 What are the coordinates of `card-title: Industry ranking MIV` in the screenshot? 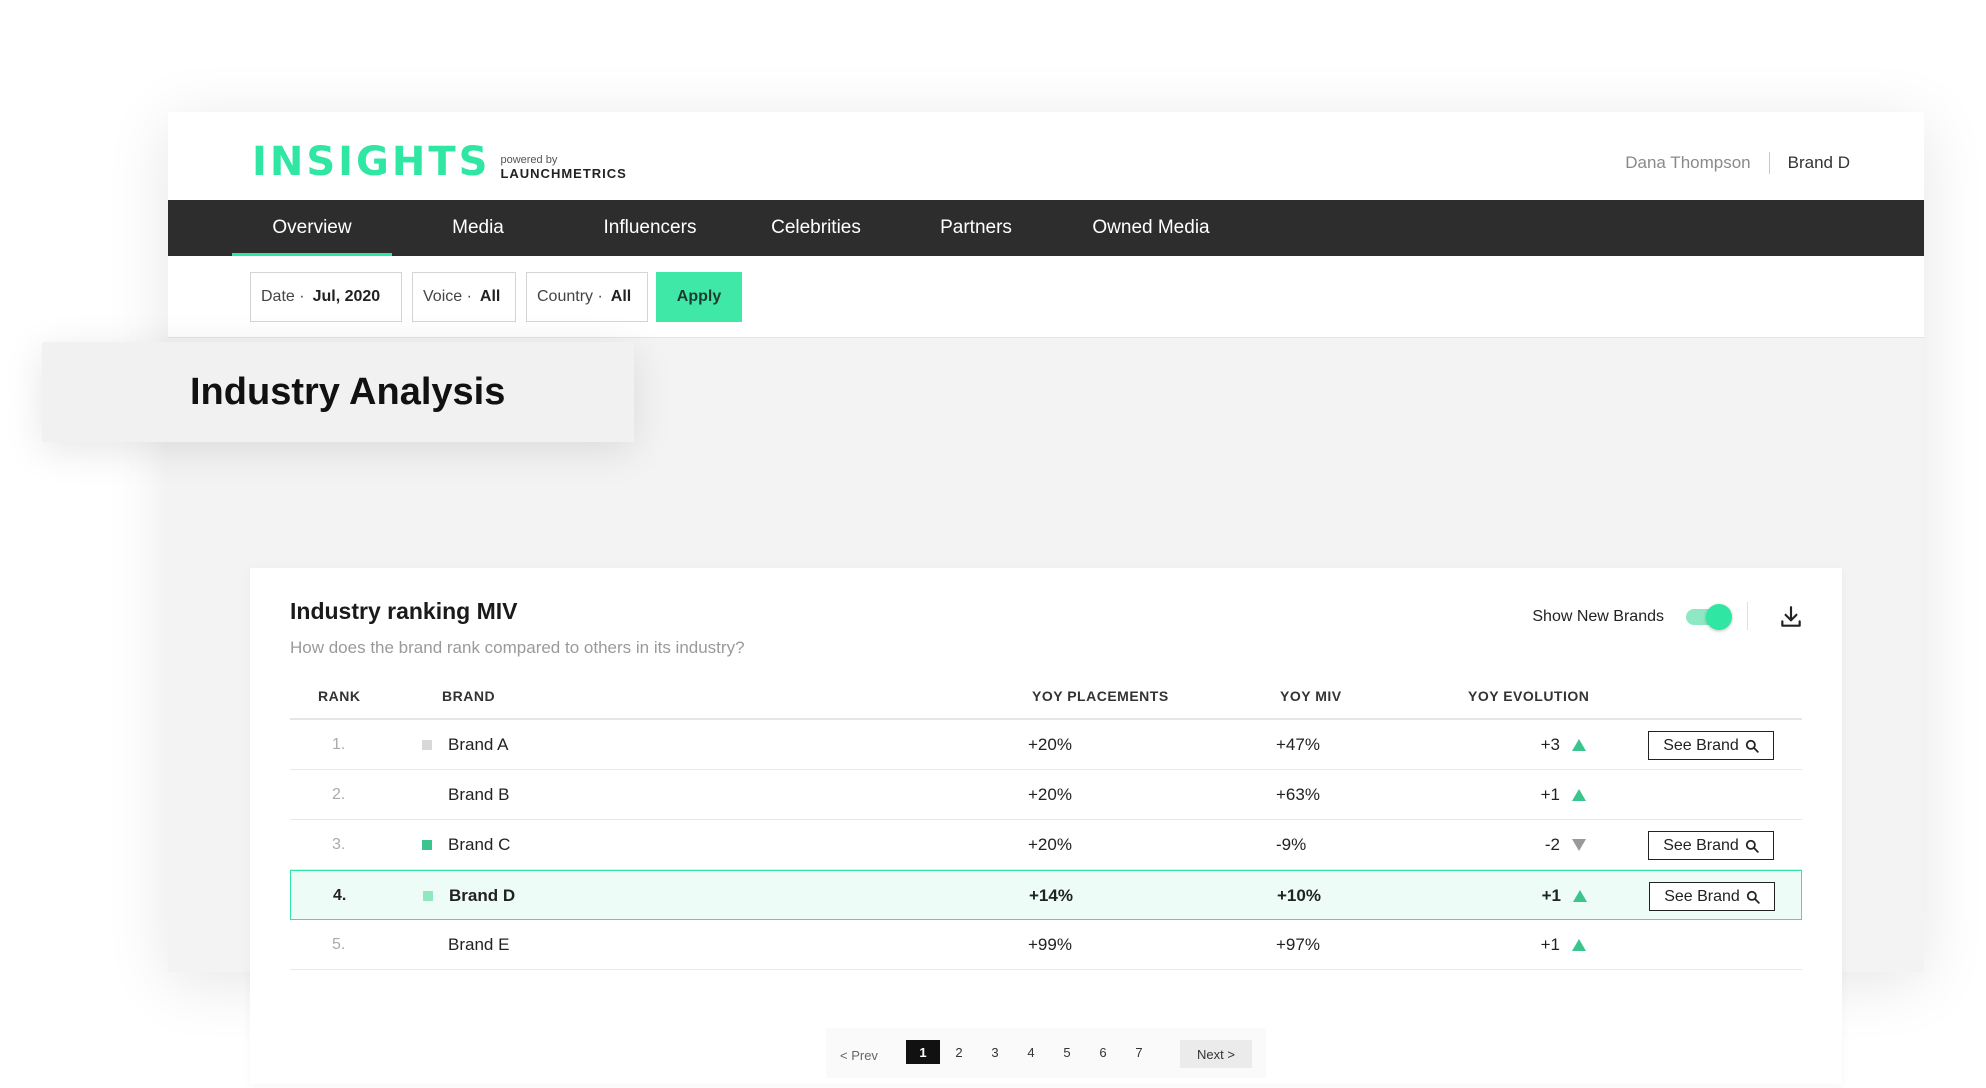 It's located at (404, 611).